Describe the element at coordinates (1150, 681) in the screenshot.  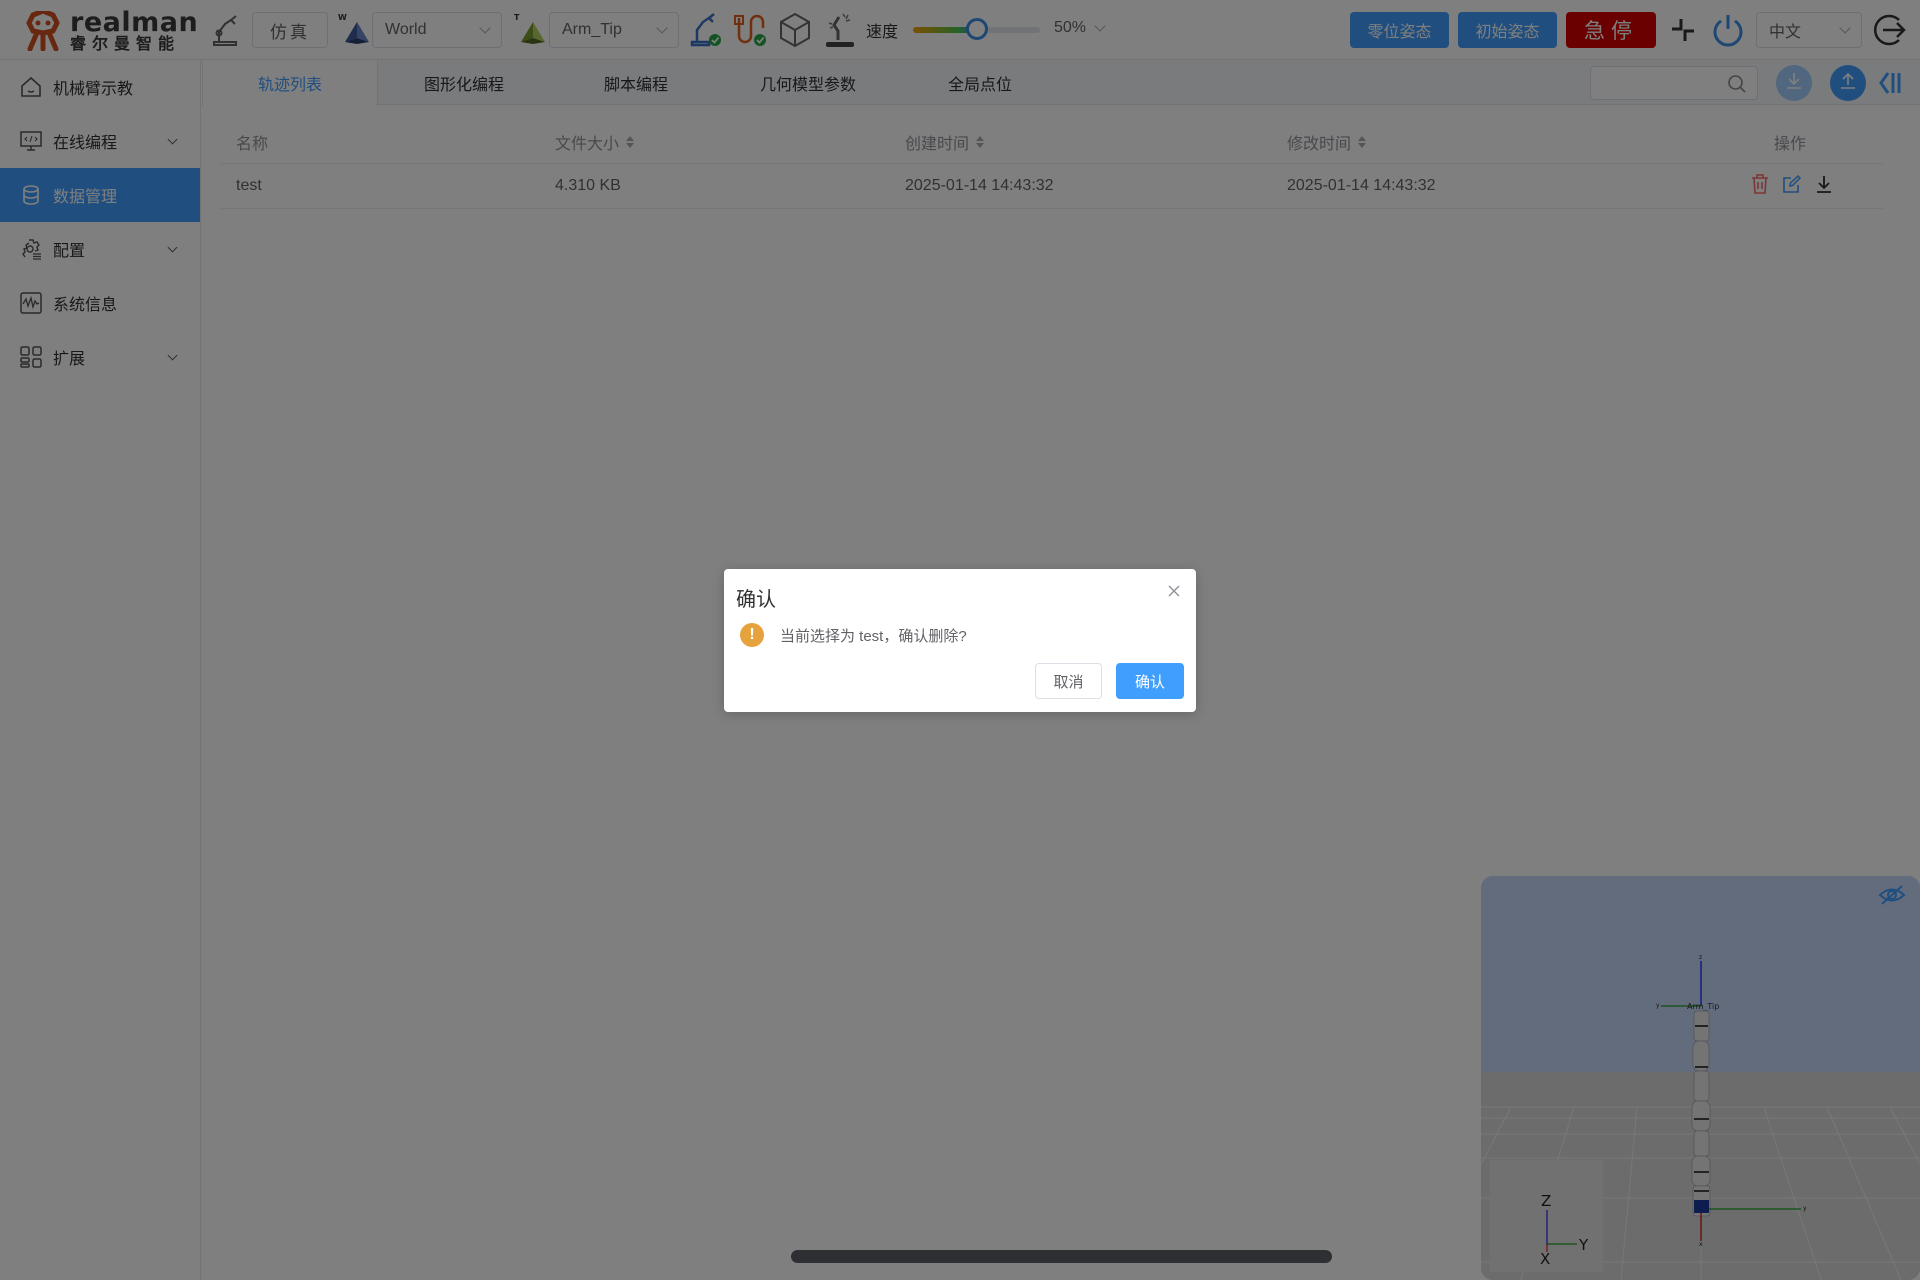
I see `confirm-button: 确认` at that location.